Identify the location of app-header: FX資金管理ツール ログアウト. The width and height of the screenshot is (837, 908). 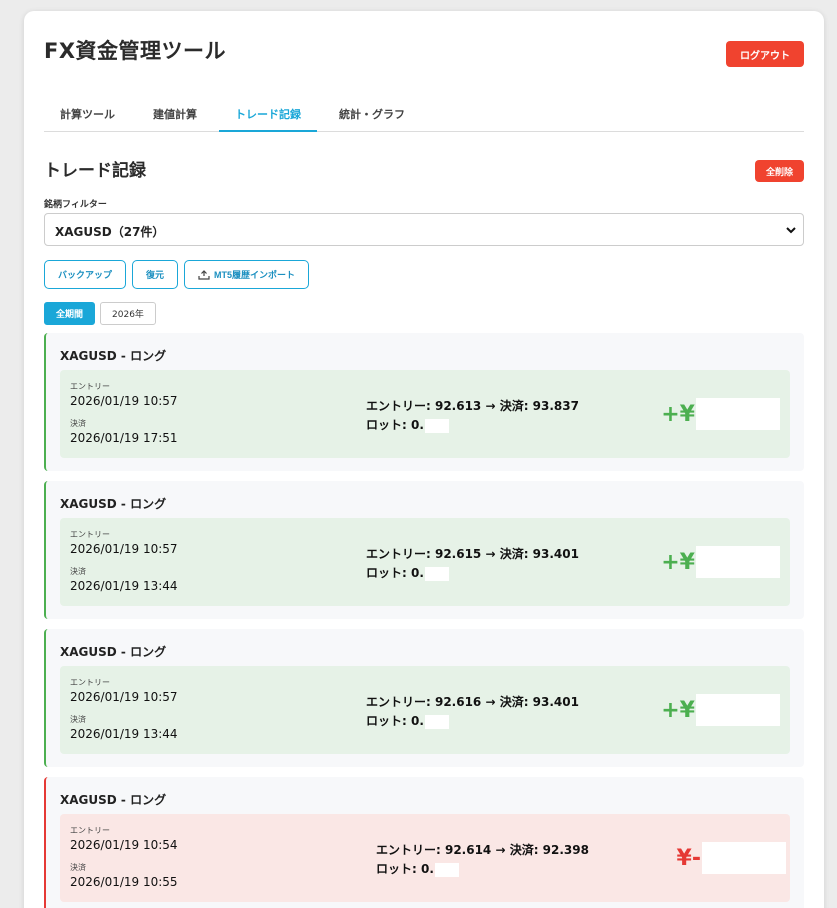
(424, 53).